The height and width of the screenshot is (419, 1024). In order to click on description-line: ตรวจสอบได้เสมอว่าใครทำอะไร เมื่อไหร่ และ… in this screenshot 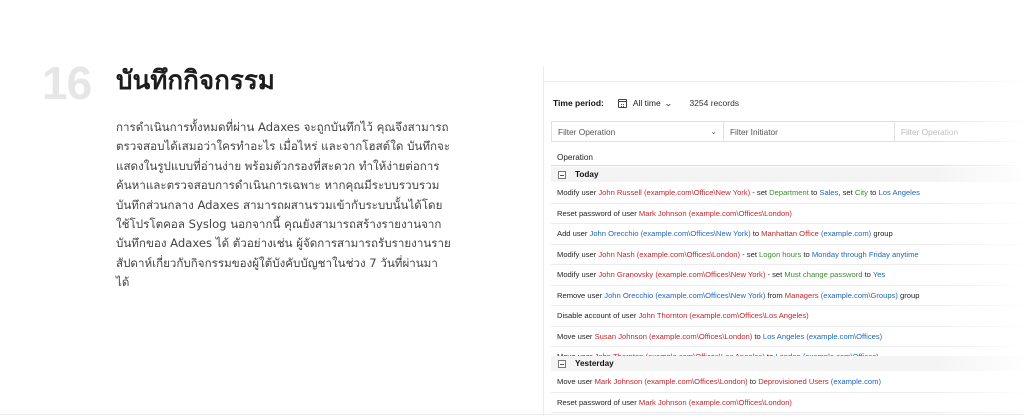, I will do `click(283, 146)`.